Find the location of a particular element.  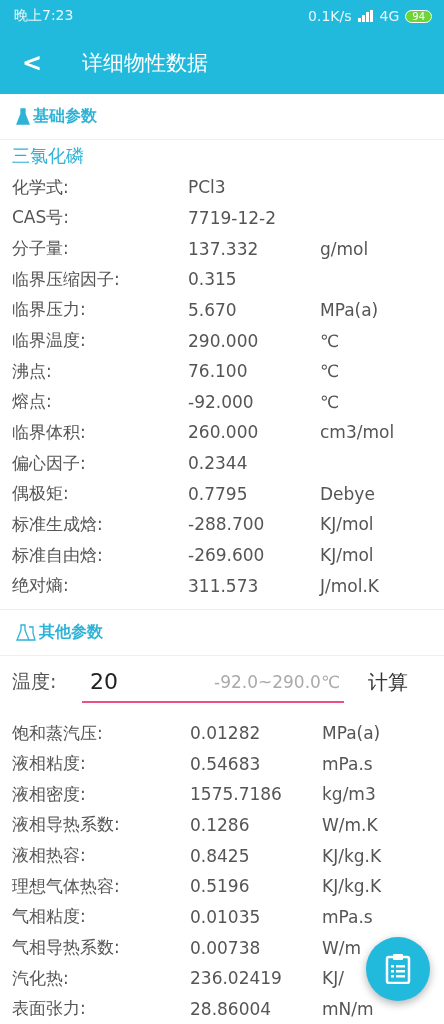

property-value: 7719-12-2 is located at coordinates (232, 217).